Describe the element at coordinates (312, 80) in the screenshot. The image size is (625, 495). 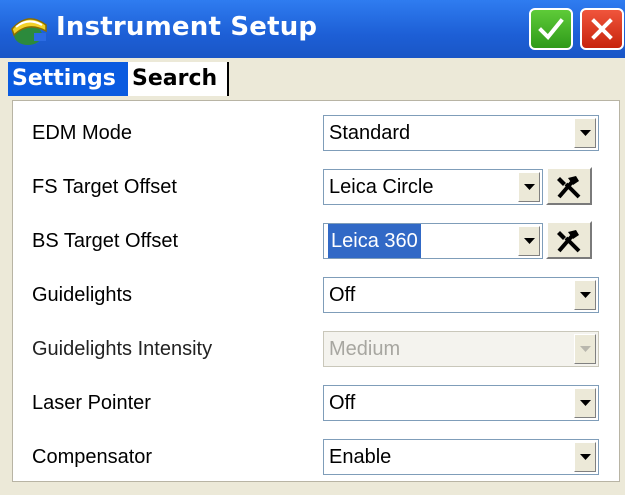
I see `tab-strip: Settings Search` at that location.